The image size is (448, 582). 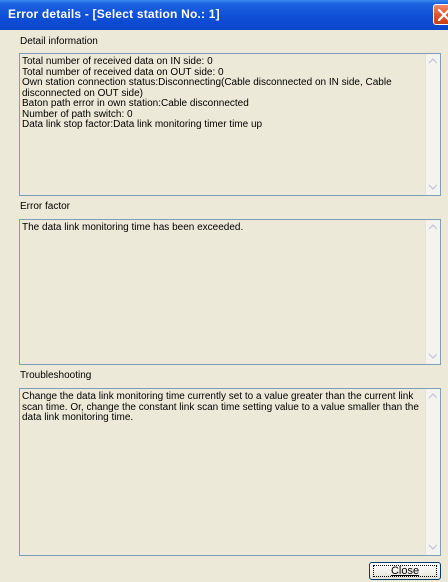 What do you see at coordinates (224, 15) in the screenshot?
I see `title-bar: Error details - [Select station No.: 1]` at bounding box center [224, 15].